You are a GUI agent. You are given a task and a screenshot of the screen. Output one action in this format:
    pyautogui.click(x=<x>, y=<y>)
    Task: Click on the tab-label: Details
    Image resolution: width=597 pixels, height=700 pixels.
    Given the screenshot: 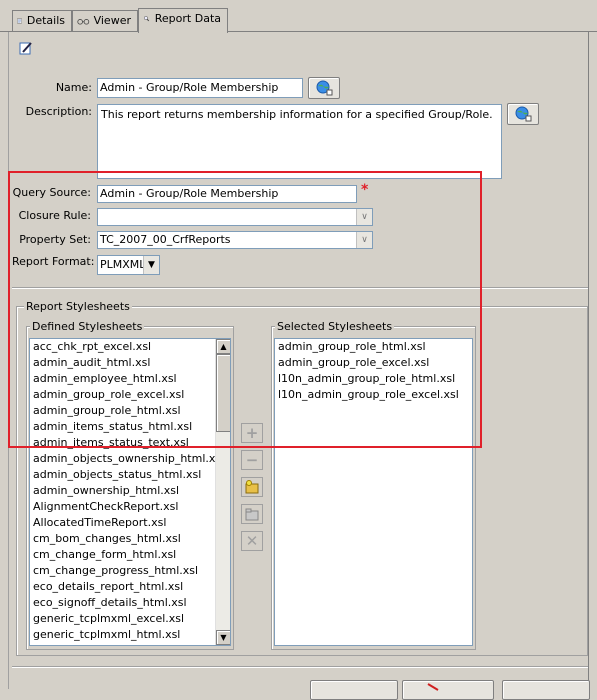 What is the action you would take?
    pyautogui.click(x=45, y=20)
    